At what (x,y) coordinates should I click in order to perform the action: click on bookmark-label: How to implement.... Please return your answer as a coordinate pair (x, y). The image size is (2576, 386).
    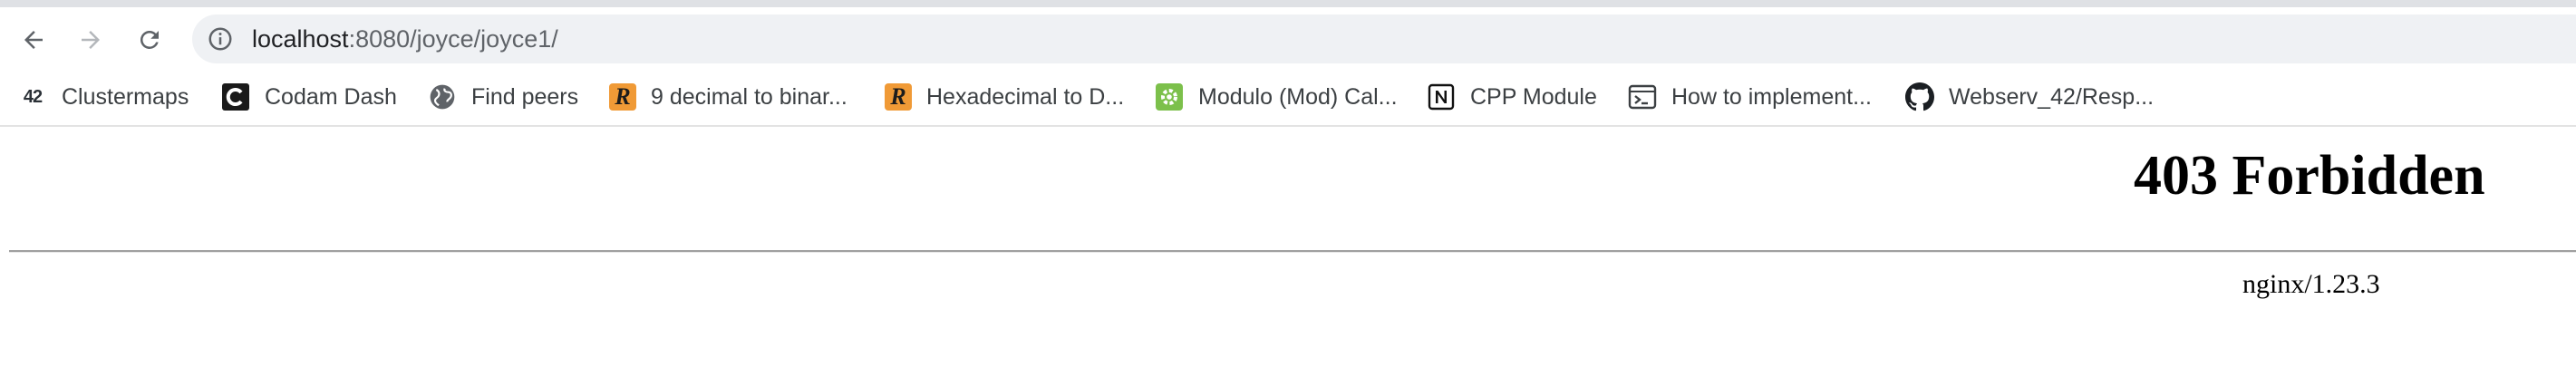
    Looking at the image, I should click on (1771, 96).